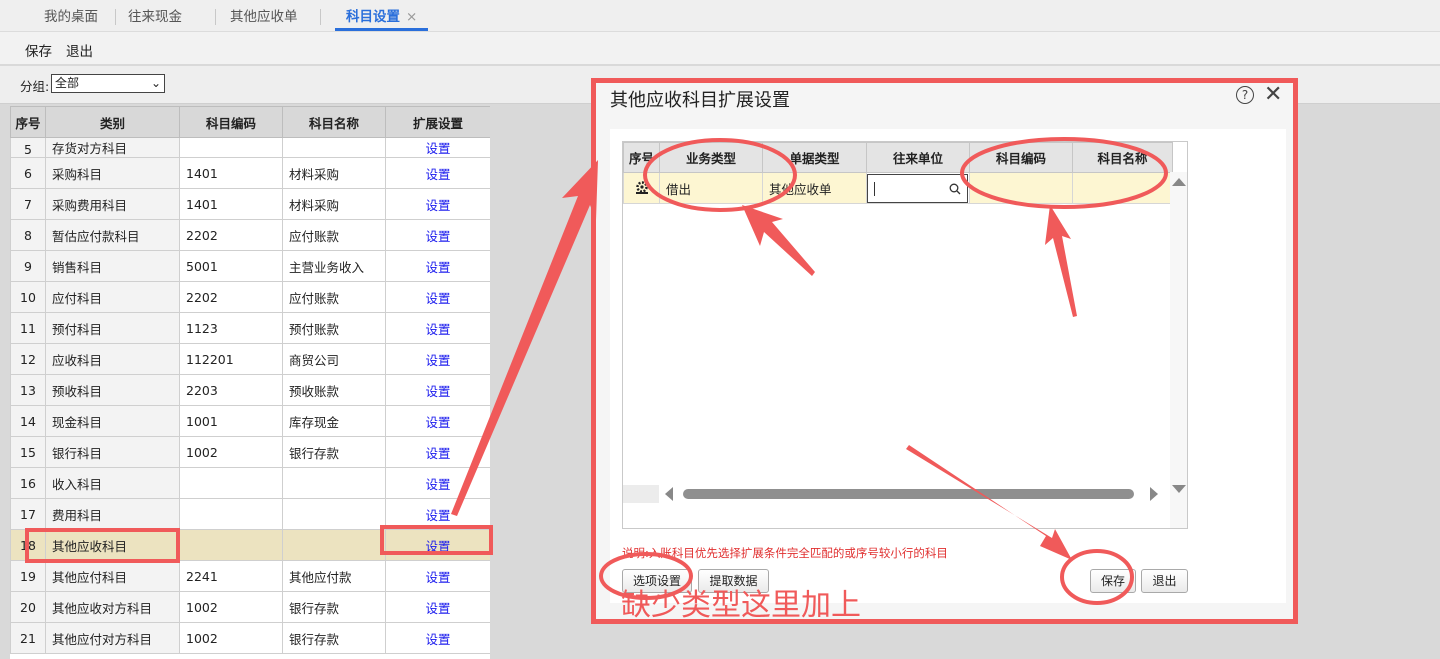 The image size is (1440, 659). I want to click on code-cell, so click(1021, 188).